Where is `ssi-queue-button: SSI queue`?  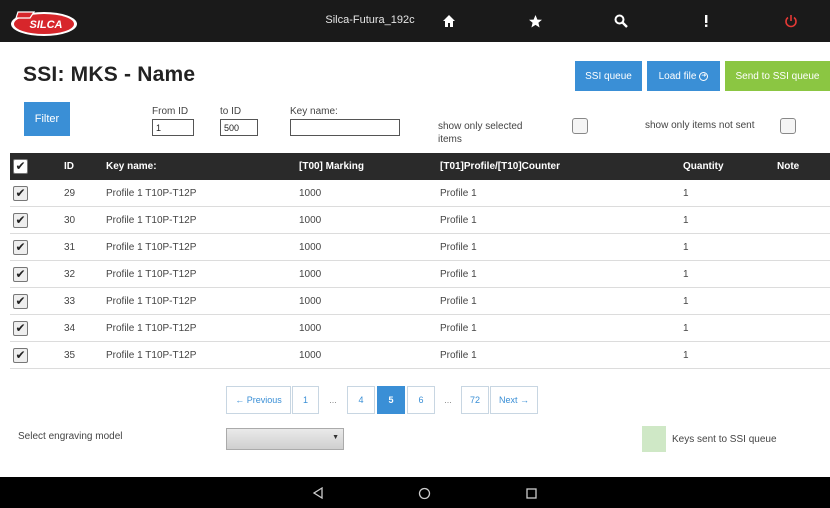
ssi-queue-button: SSI queue is located at coordinates (608, 76).